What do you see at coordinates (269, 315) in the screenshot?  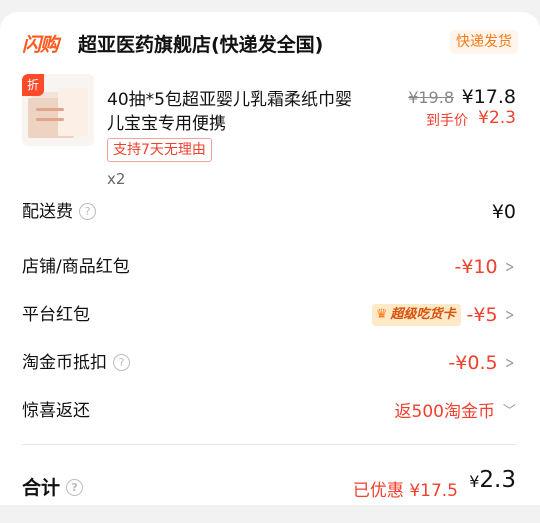 I see `platform-coupon-row: 平台红包 ♛ 超级吃货卡 -¥5 >` at bounding box center [269, 315].